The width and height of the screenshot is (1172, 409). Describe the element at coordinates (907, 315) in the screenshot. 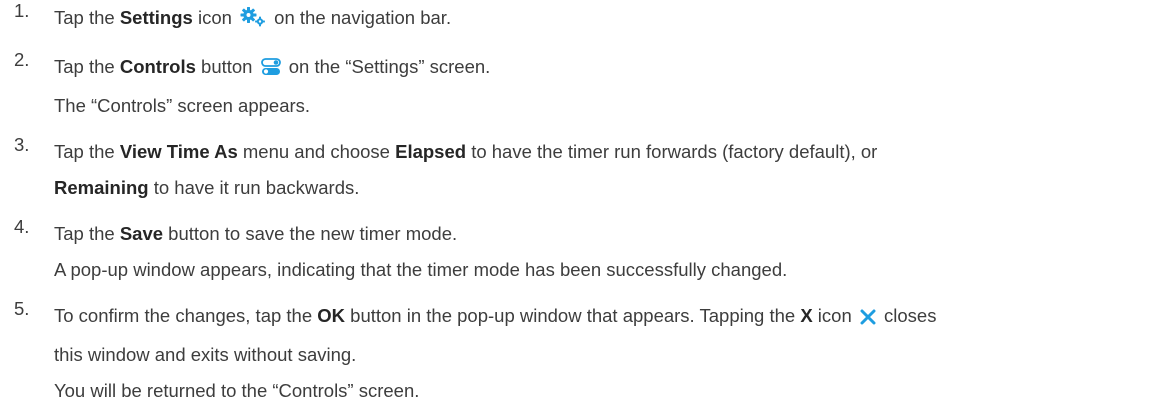

I see `text: closes` at that location.